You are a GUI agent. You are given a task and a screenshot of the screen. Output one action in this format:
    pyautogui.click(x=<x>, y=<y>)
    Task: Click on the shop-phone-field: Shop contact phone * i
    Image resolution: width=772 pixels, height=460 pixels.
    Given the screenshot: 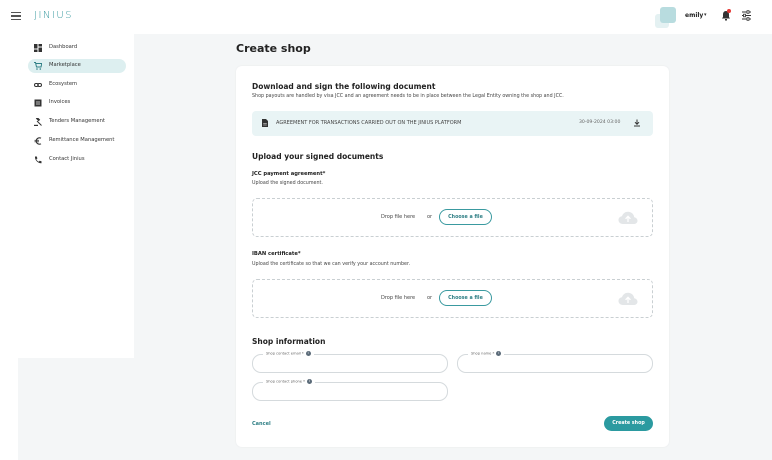 What is the action you would take?
    pyautogui.click(x=350, y=390)
    